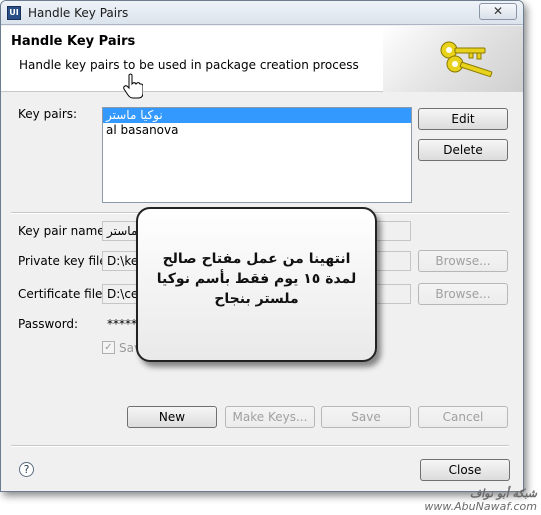 Image resolution: width=541 pixels, height=515 pixels. What do you see at coordinates (63, 231) in the screenshot?
I see `key-pair-name-label: Key pair name:` at bounding box center [63, 231].